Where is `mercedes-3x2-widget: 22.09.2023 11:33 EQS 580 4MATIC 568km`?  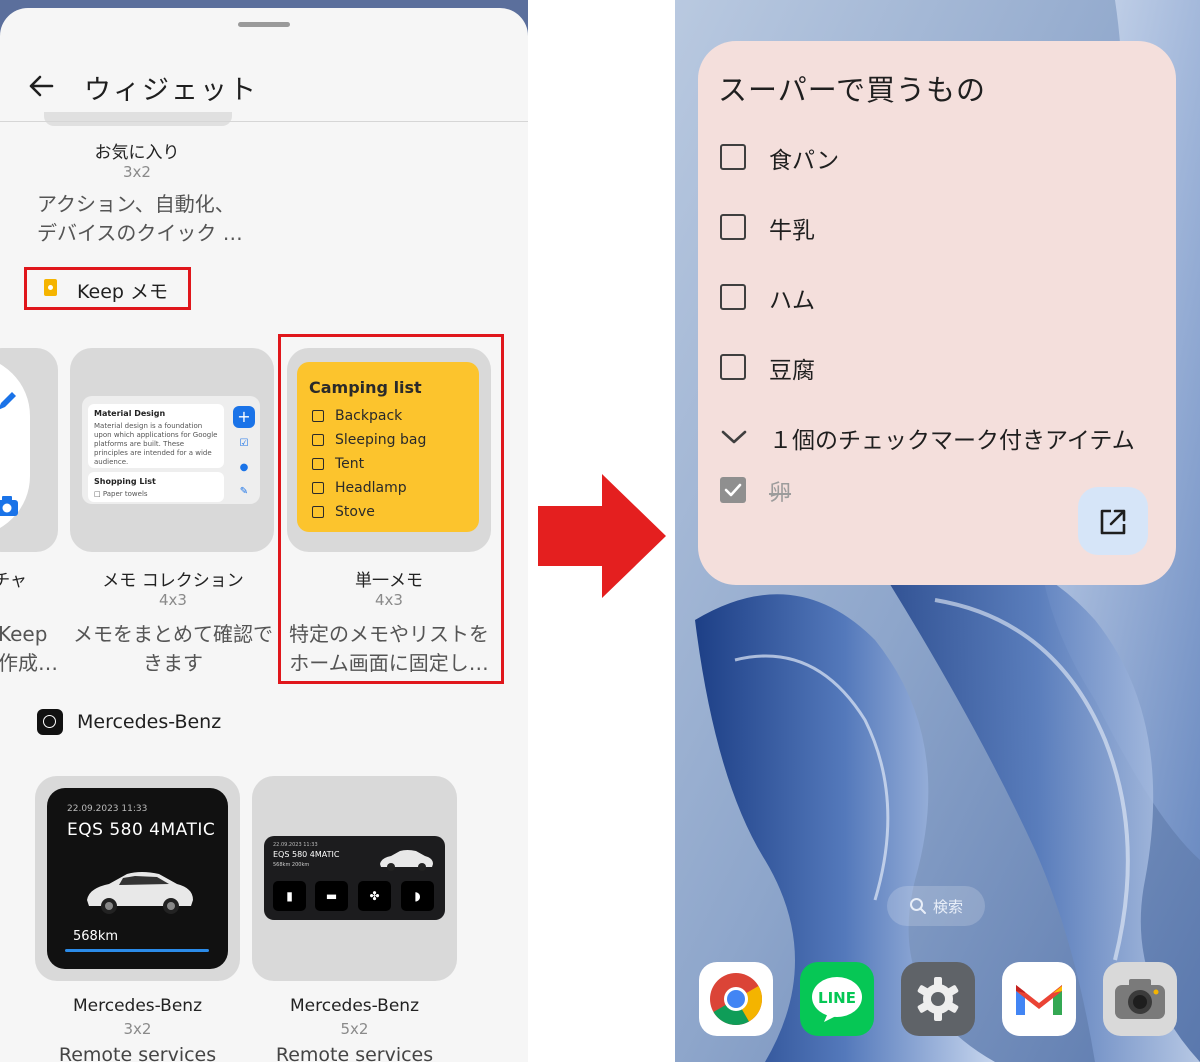
mercedes-3x2-widget: 22.09.2023 11:33 EQS 580 4MATIC 568km is located at coordinates (137, 878).